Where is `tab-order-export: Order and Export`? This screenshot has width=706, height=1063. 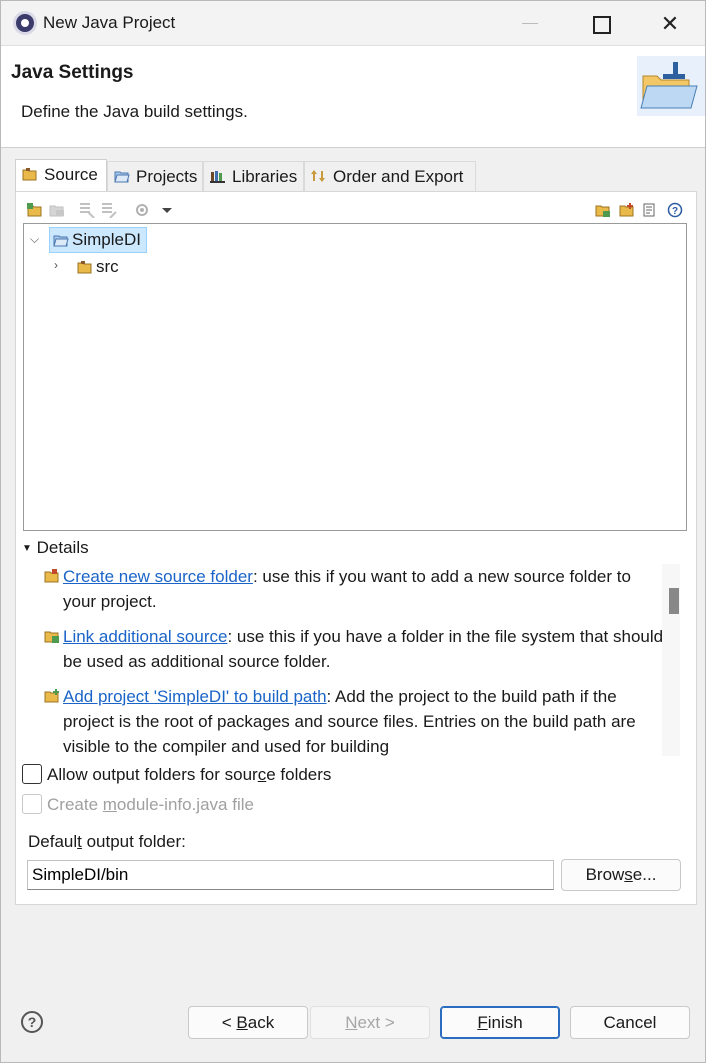
tab-order-export: Order and Export is located at coordinates (390, 176).